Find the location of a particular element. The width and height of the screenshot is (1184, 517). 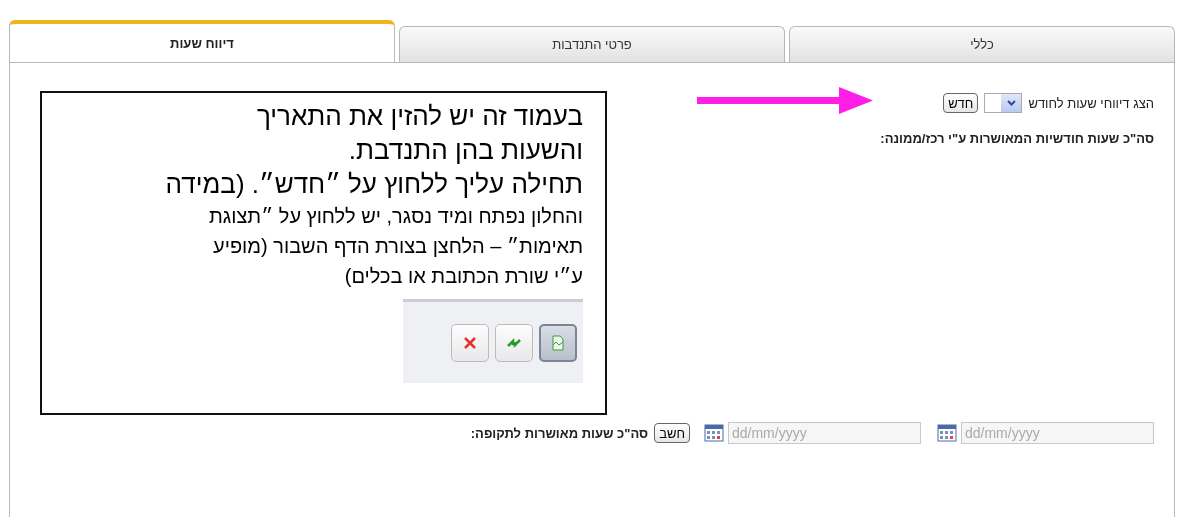

month-report-label: הצג דיווחי שעות לחודש is located at coordinates (1091, 103).